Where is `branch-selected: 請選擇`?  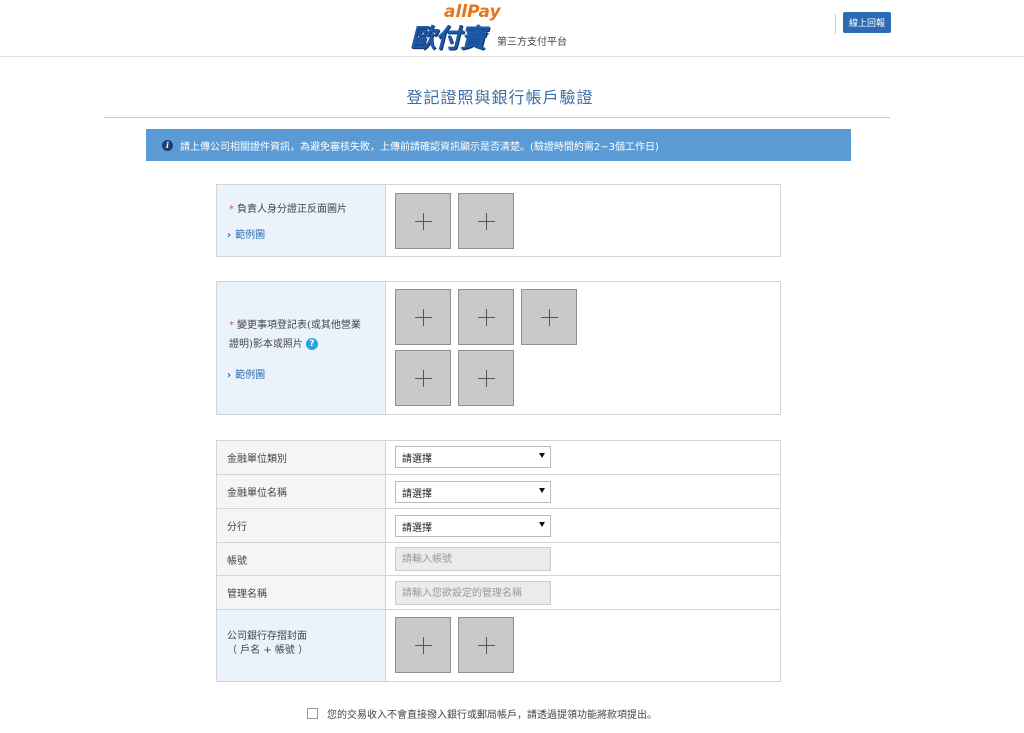
branch-selected: 請選擇 is located at coordinates (417, 528).